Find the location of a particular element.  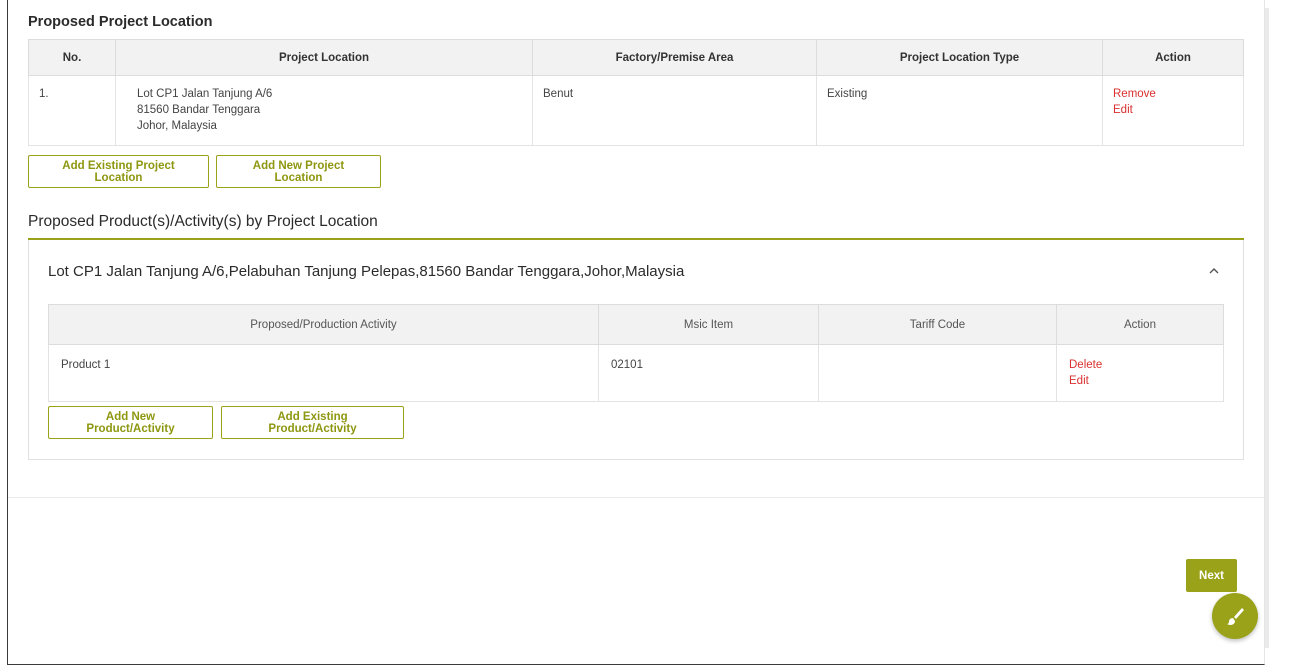

column-header: Proposed/Production Activity is located at coordinates (323, 324).